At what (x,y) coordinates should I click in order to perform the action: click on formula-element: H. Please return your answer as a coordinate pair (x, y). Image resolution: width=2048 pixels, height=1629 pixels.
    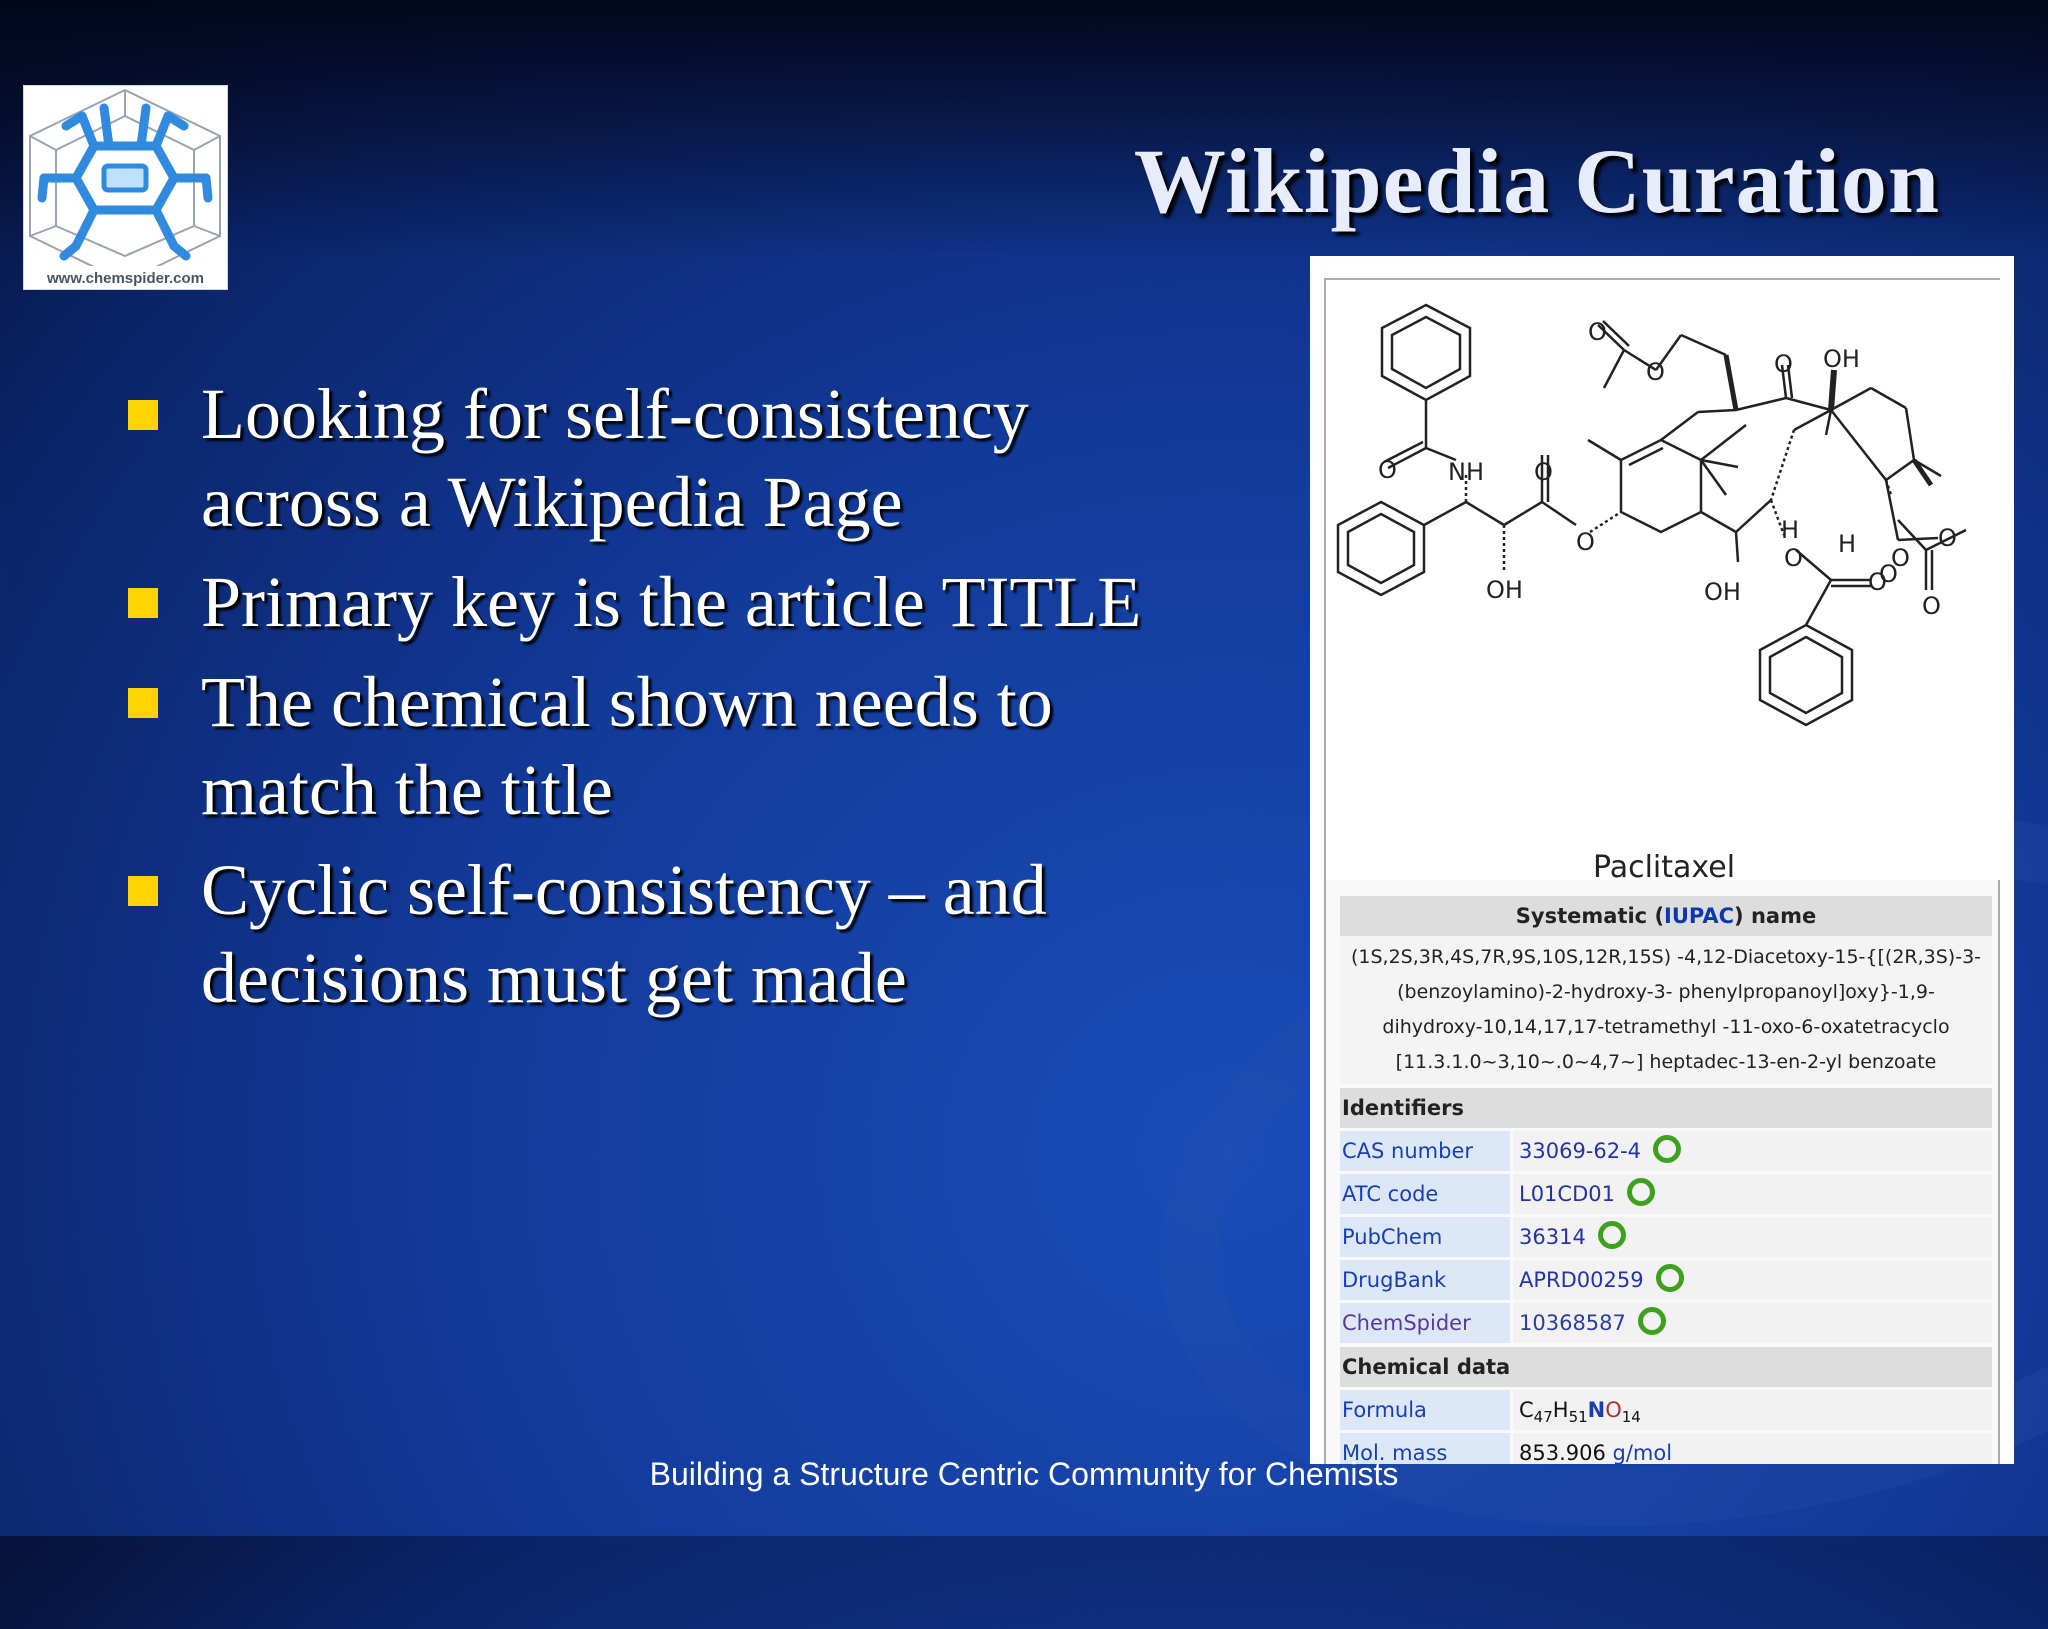
    Looking at the image, I should click on (1560, 1410).